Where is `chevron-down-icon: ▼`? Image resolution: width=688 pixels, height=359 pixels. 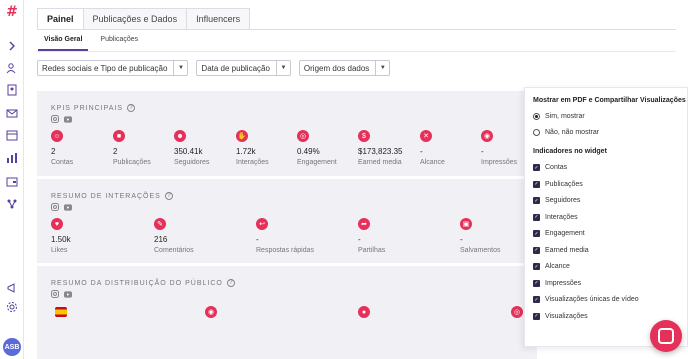
chevron-down-icon: ▼ is located at coordinates (180, 68).